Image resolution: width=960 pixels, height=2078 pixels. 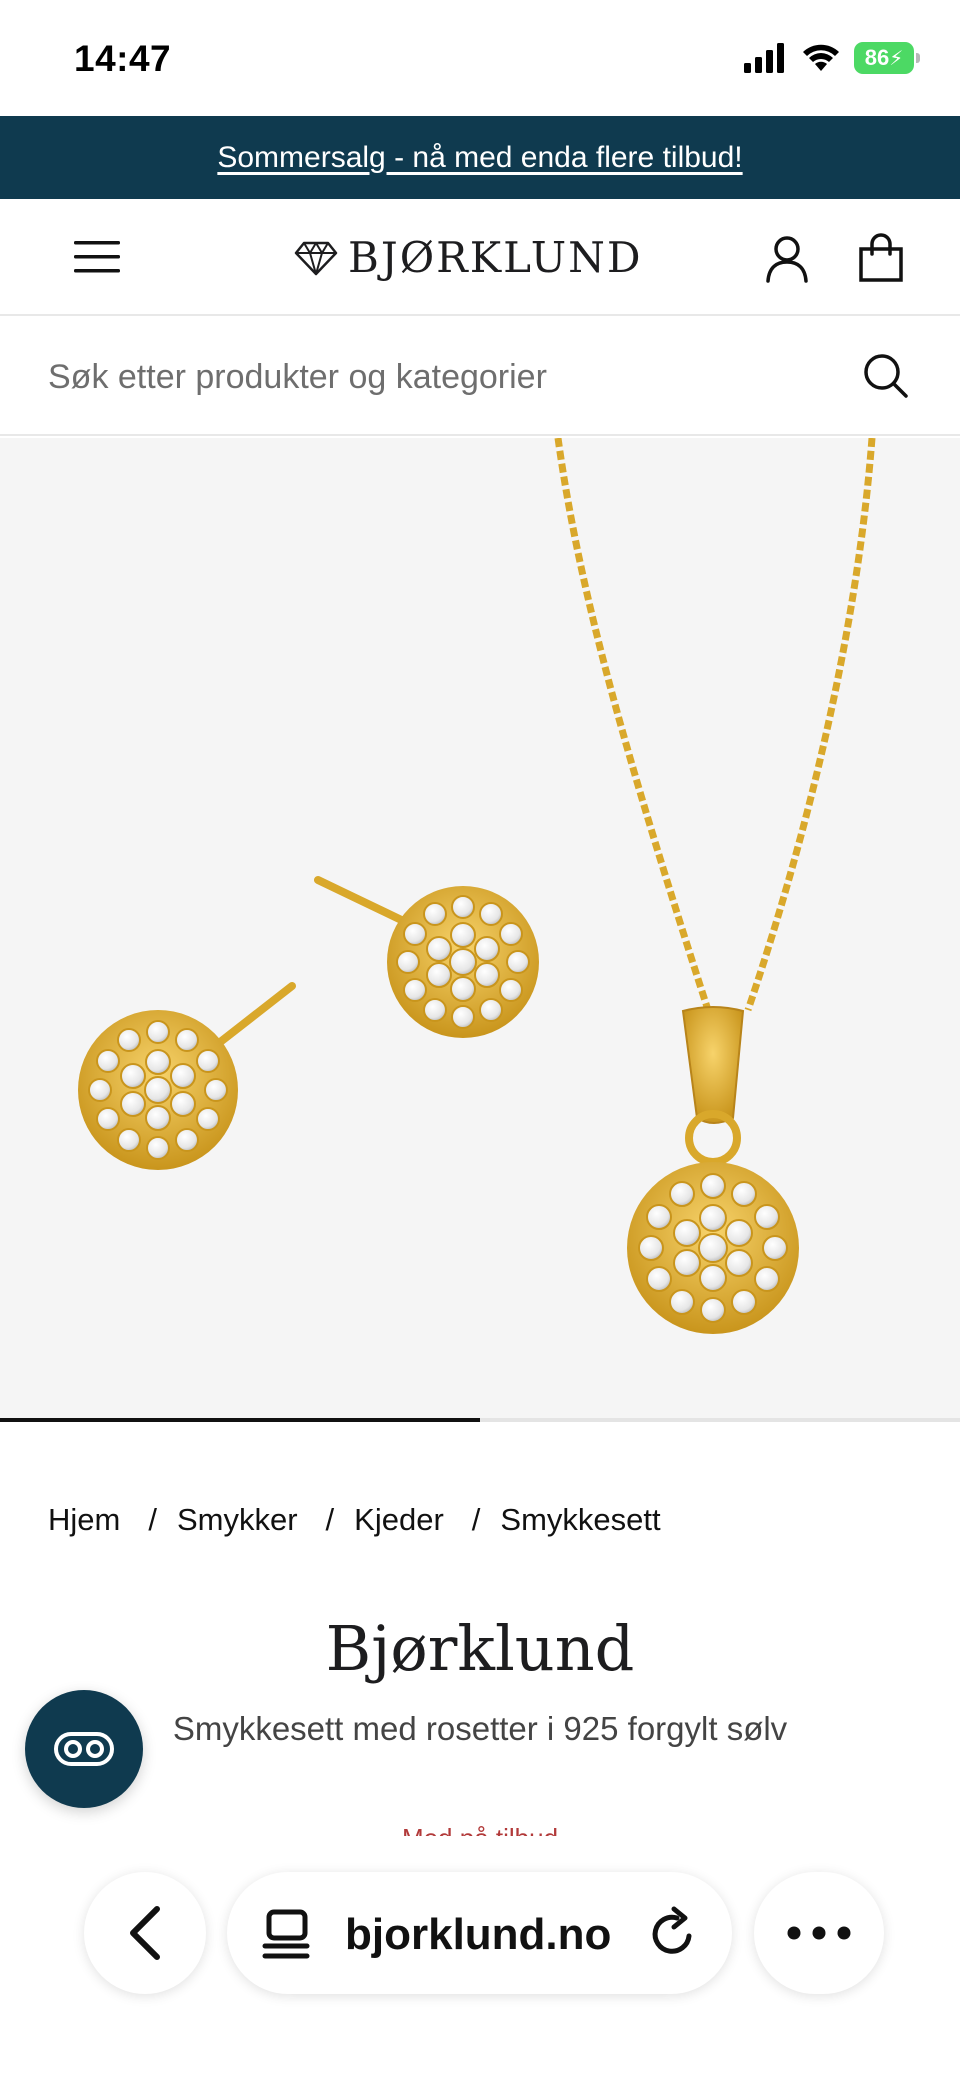 I want to click on search-bar, so click(x=480, y=377).